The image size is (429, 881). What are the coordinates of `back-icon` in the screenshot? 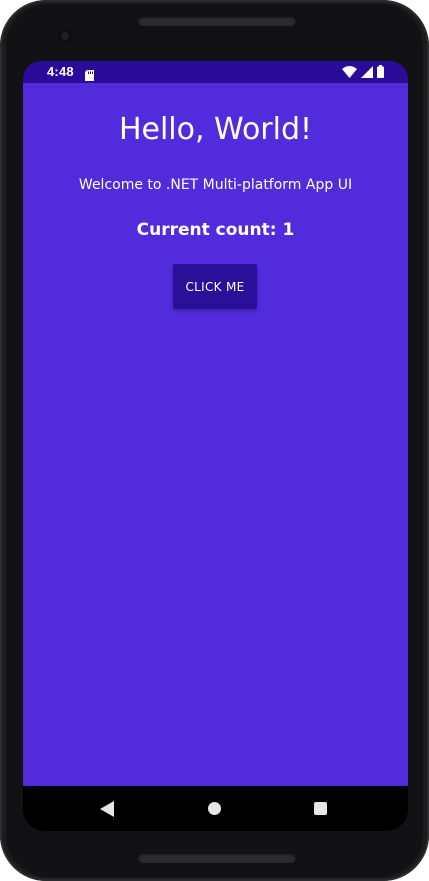 It's located at (107, 809).